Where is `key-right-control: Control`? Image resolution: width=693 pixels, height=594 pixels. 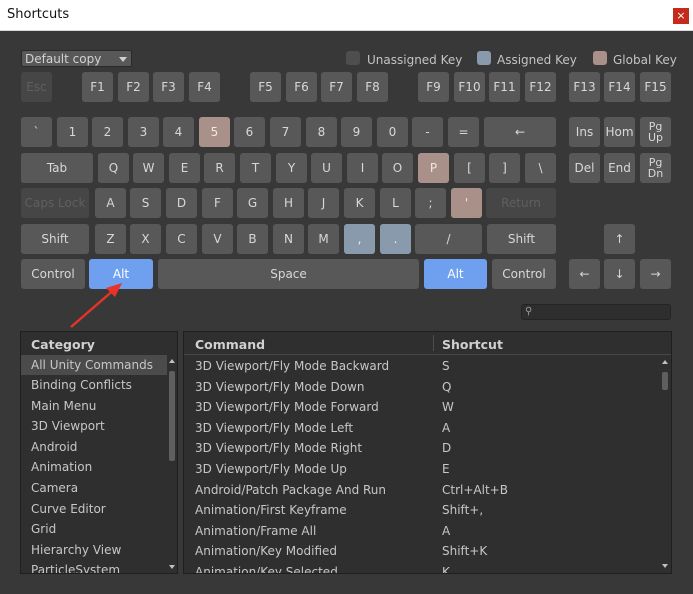 key-right-control: Control is located at coordinates (524, 274).